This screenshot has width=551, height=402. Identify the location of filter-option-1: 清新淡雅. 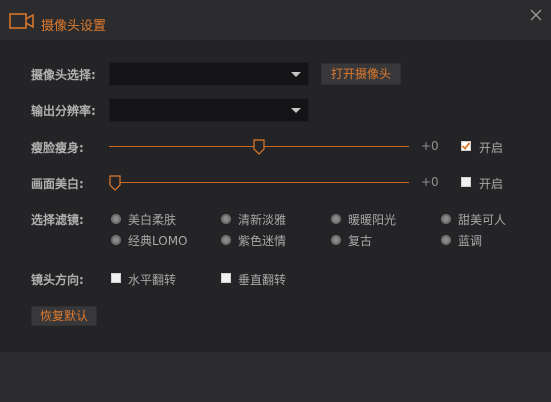
(262, 219).